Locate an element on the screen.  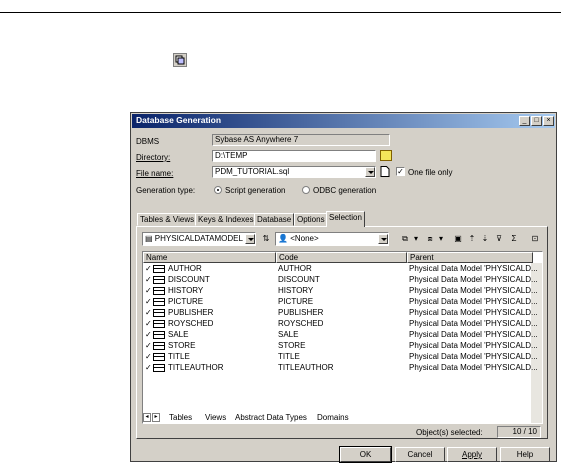
select-icon: ▣ is located at coordinates (458, 239).